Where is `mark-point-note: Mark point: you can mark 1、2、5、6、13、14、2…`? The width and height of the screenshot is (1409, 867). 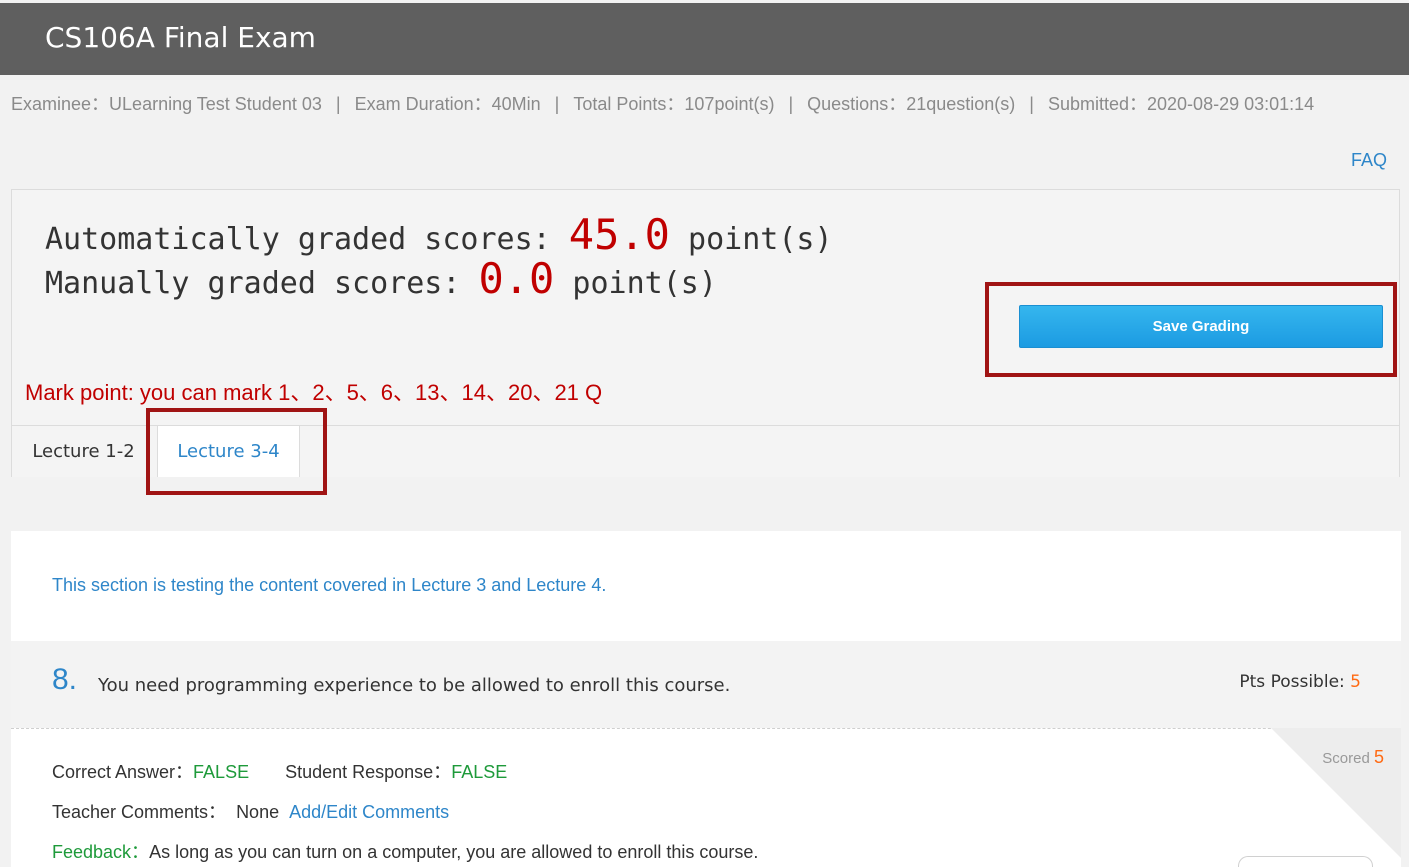 mark-point-note: Mark point: you can mark 1、2、5、6、13、14、2… is located at coordinates (314, 392).